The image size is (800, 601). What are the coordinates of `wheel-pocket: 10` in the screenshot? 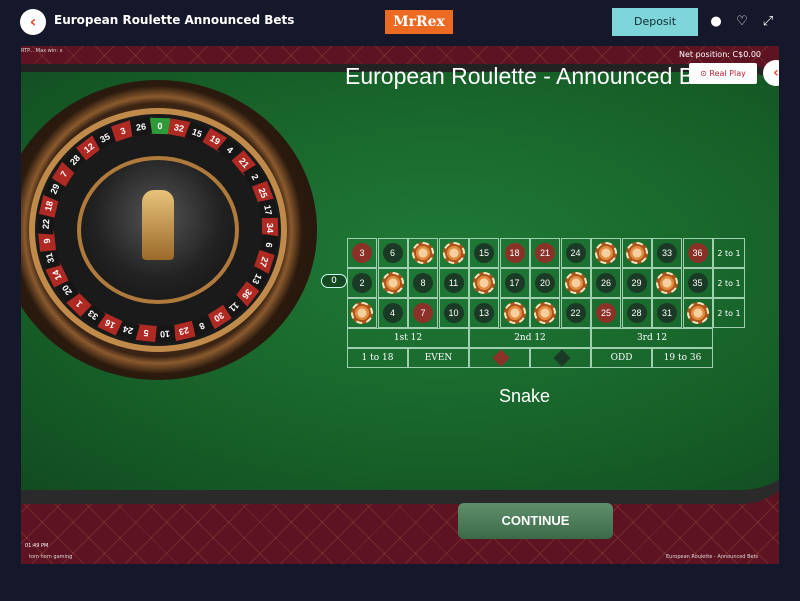 It's located at (165, 334).